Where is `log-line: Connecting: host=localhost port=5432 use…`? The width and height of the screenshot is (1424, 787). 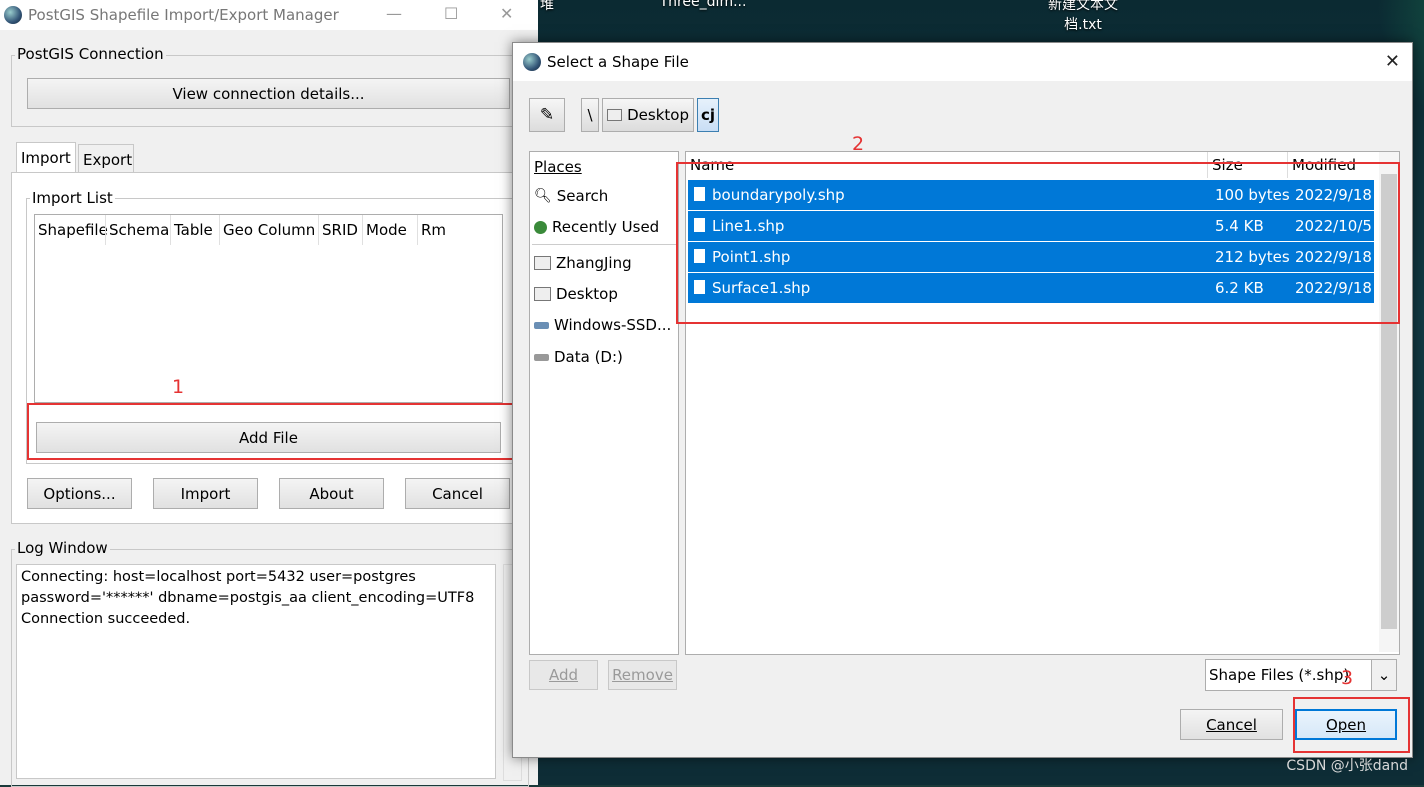 log-line: Connecting: host=localhost port=5432 use… is located at coordinates (218, 577).